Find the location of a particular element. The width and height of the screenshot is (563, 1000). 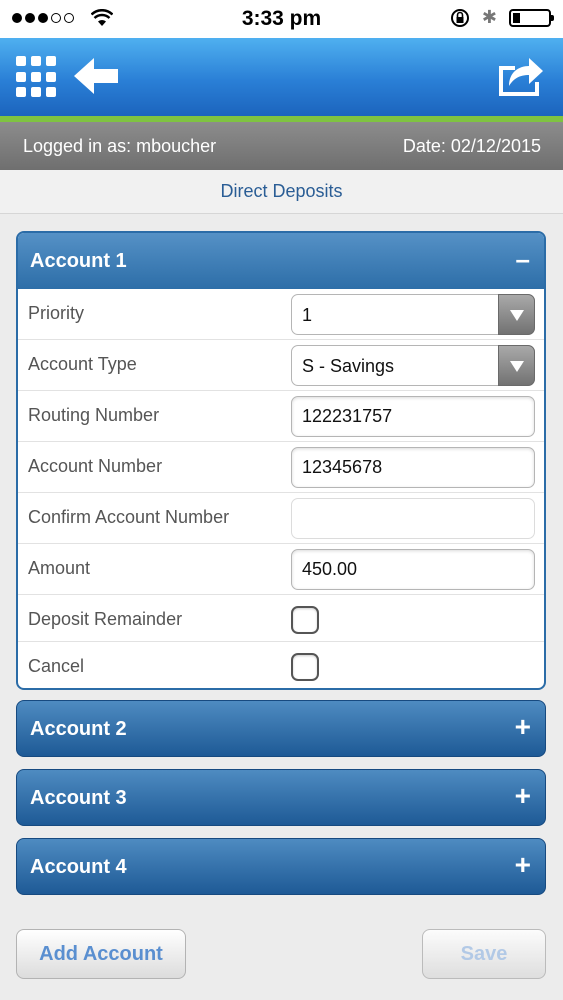

account-type-row: Account Type S - Savings is located at coordinates (281, 365).